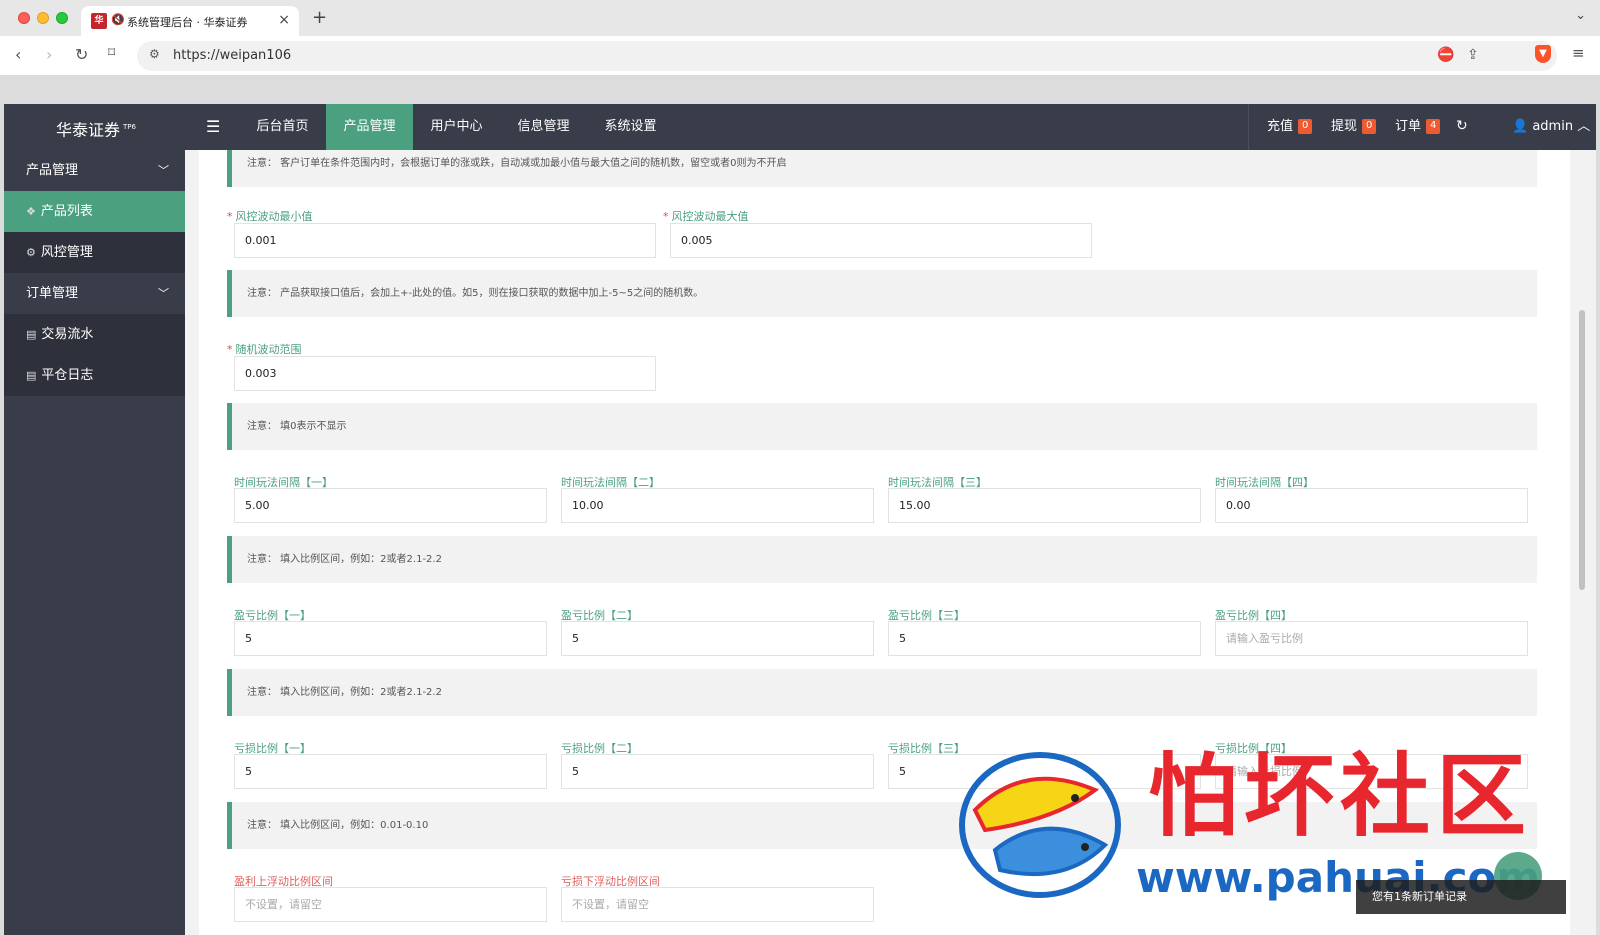  I want to click on interval-2-input: 10.00, so click(717, 505).